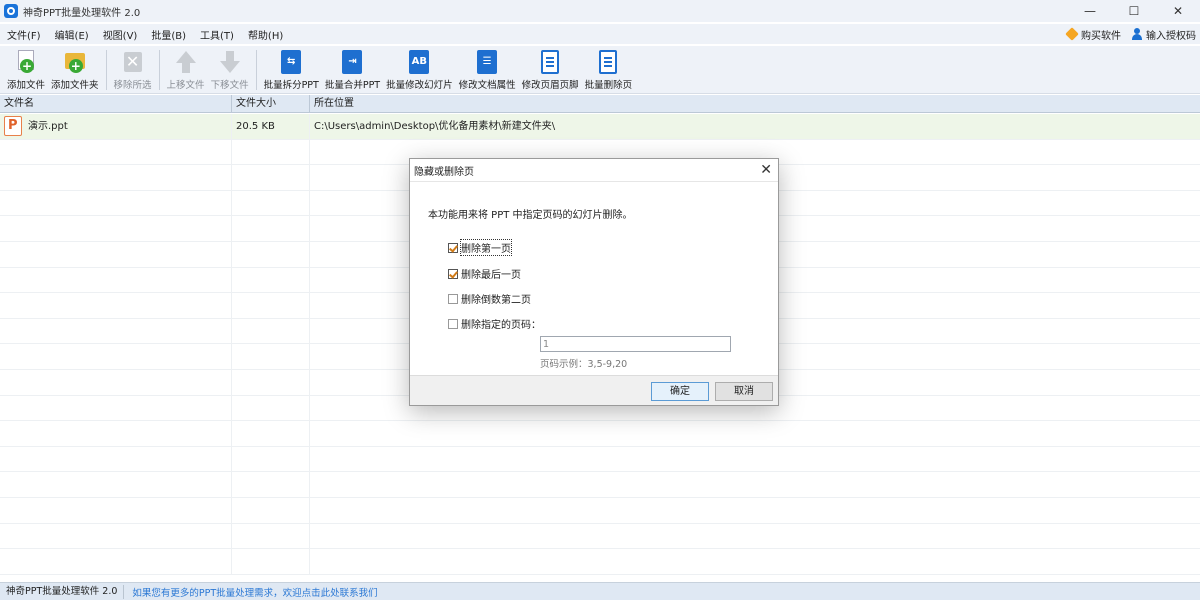 The image size is (1200, 600). What do you see at coordinates (75, 85) in the screenshot?
I see `add-folder-label: 添加文件夹` at bounding box center [75, 85].